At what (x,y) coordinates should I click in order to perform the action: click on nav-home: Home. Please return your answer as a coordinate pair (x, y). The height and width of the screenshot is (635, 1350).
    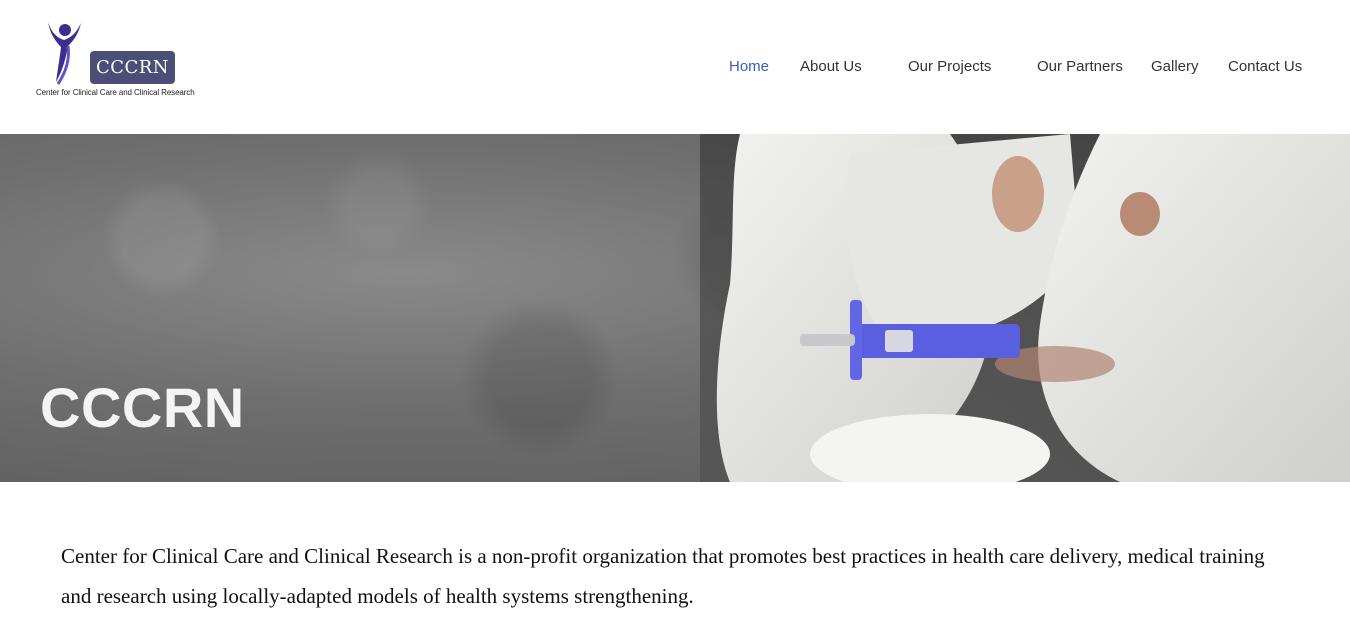
    Looking at the image, I should click on (749, 67).